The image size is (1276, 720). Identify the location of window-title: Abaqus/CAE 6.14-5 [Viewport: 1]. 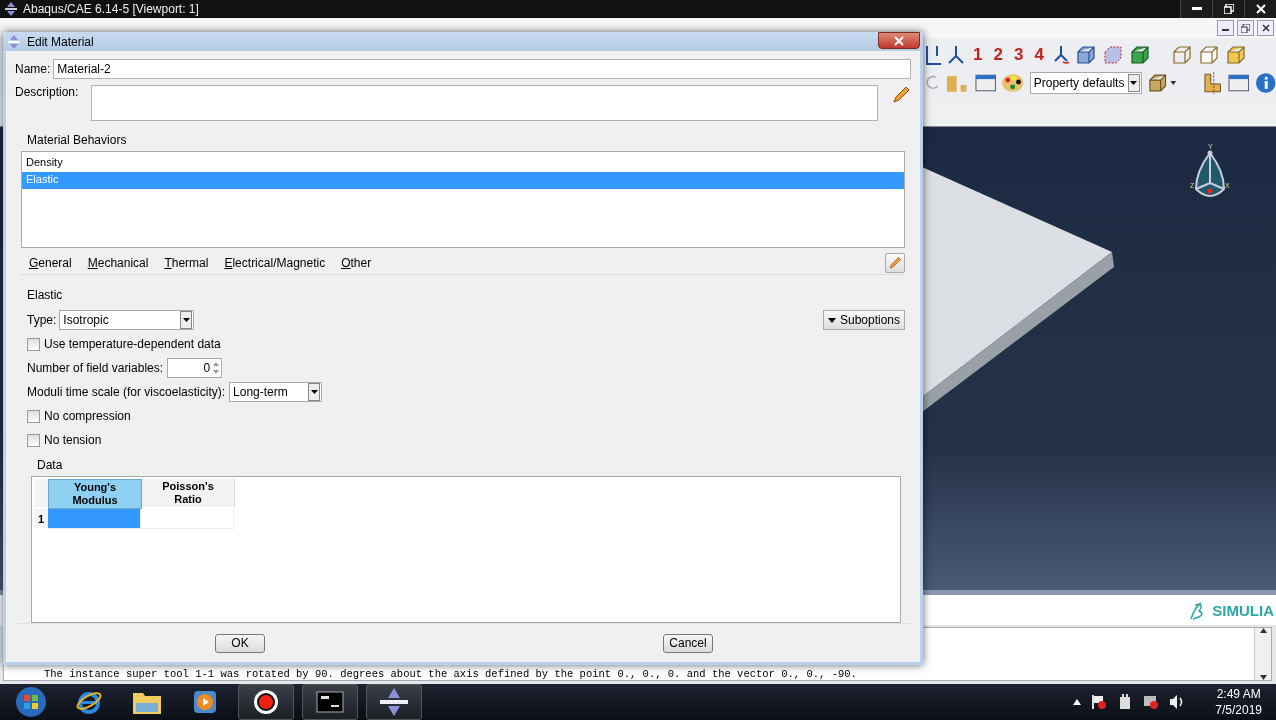
(111, 9).